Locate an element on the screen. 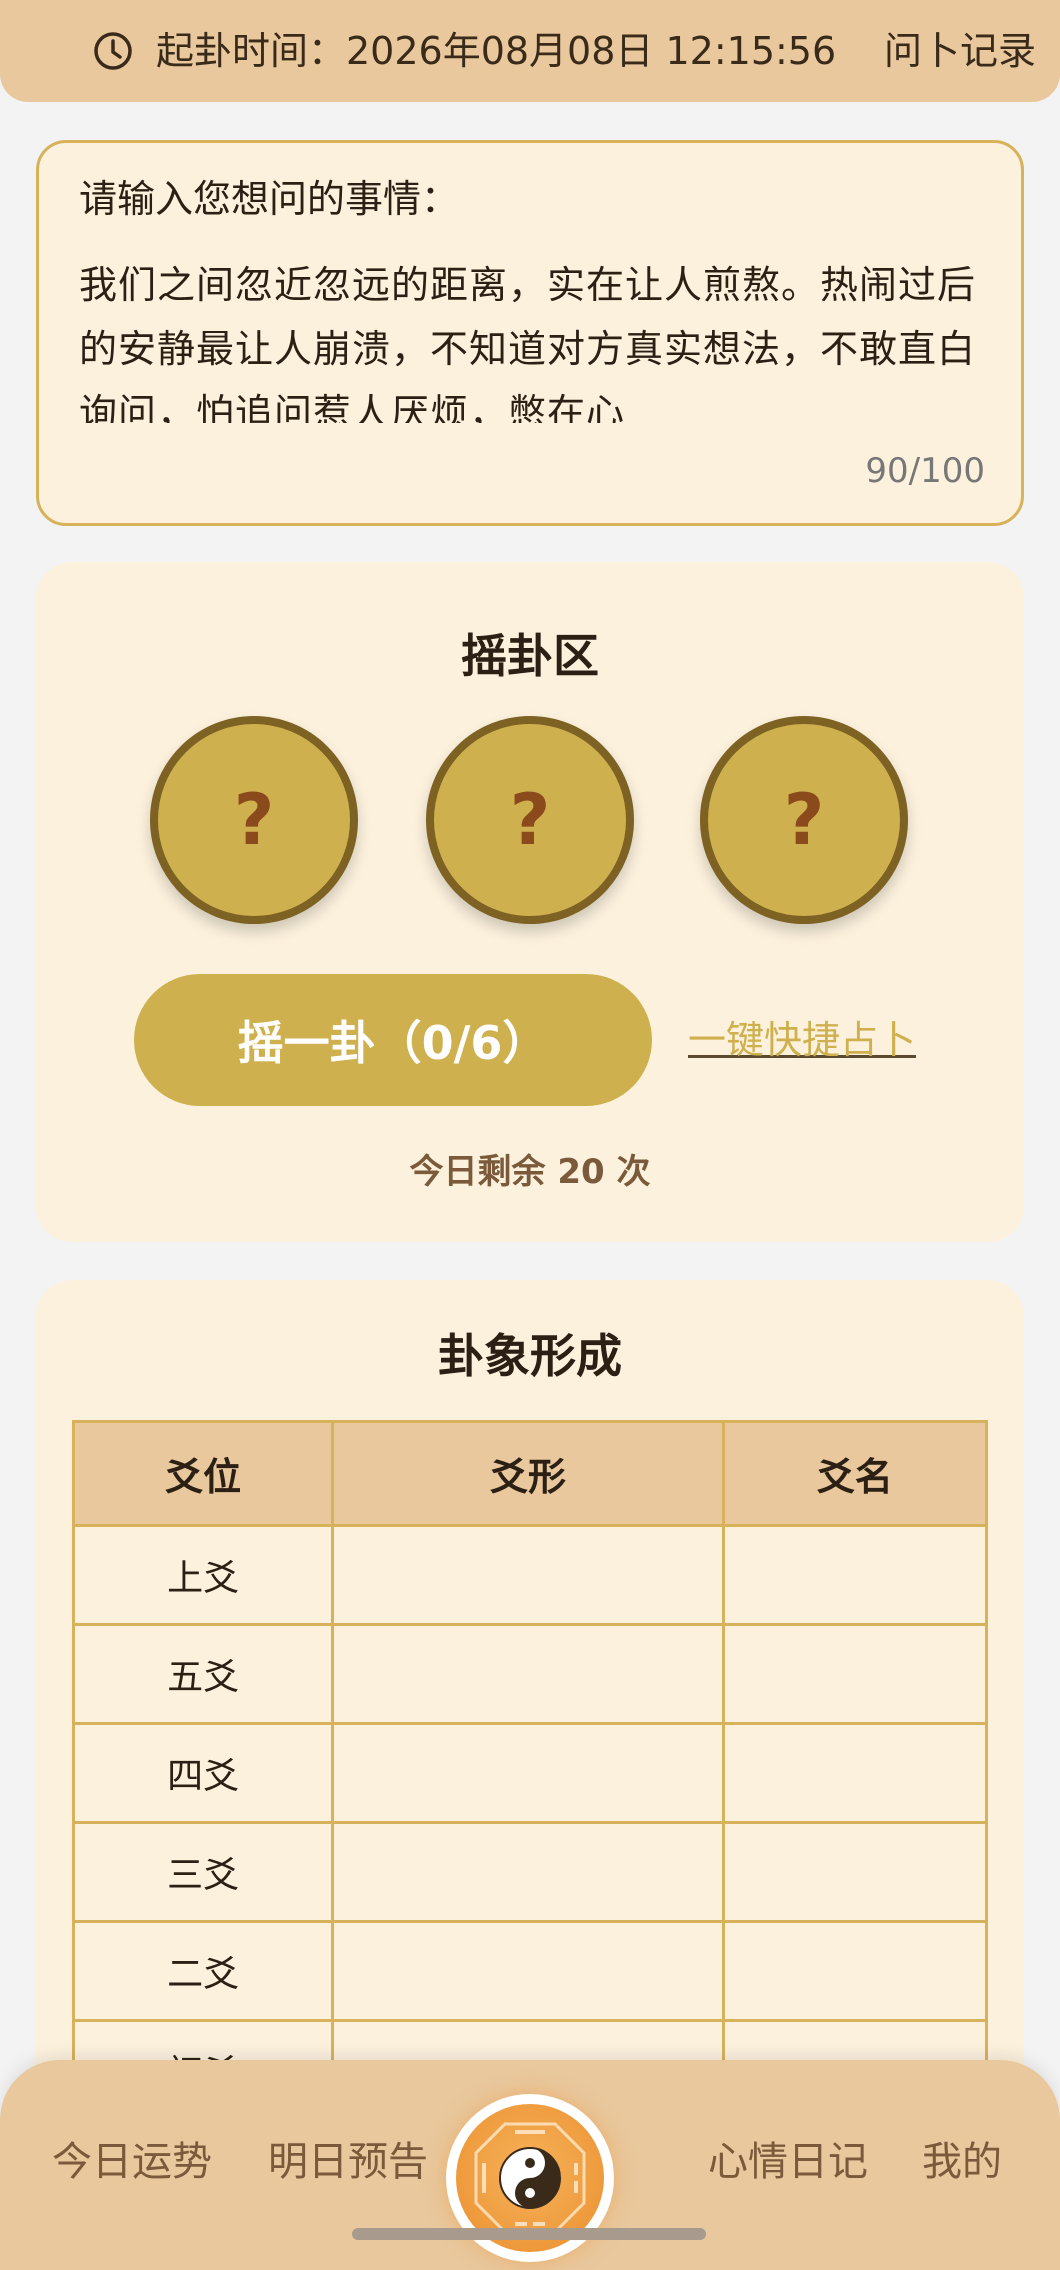  remaining-count: 今日剩余 20 次 is located at coordinates (530, 1172).